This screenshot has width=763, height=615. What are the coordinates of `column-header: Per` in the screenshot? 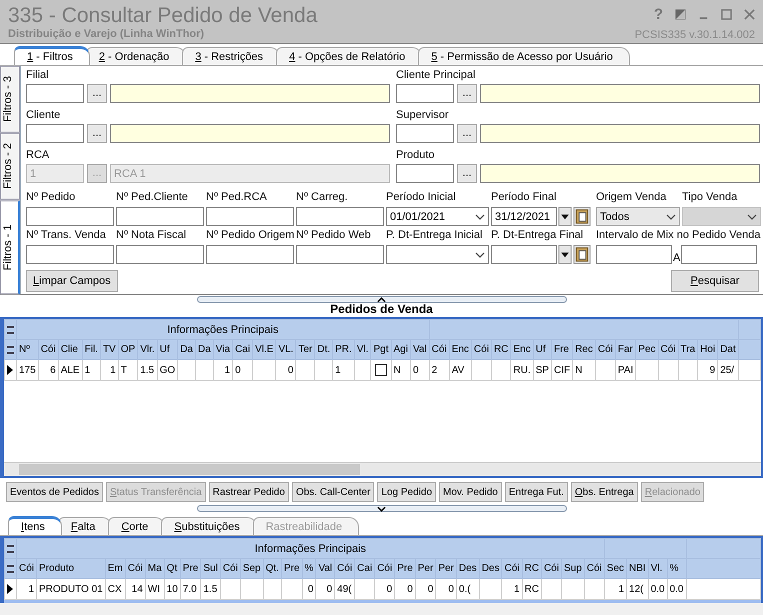 It's located at (425, 568).